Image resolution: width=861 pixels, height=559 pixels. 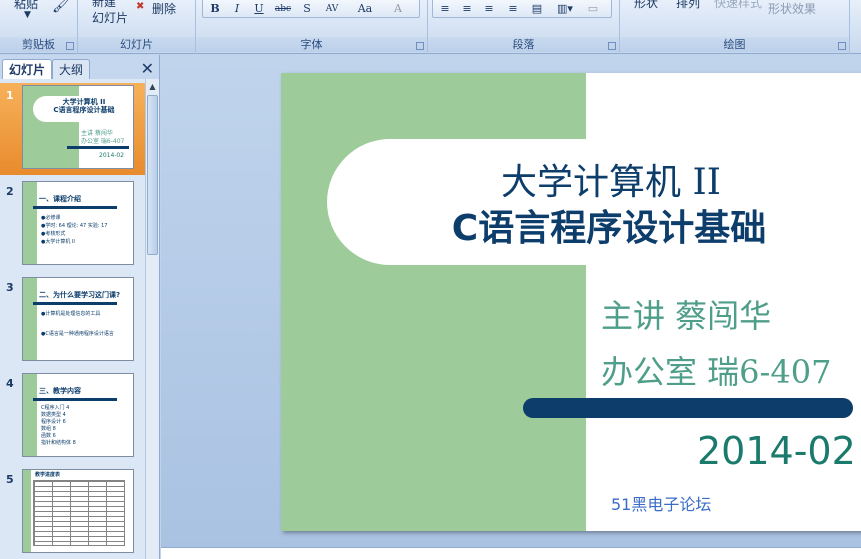 I want to click on thumbnail-title: 一、课程介绍, so click(x=60, y=199).